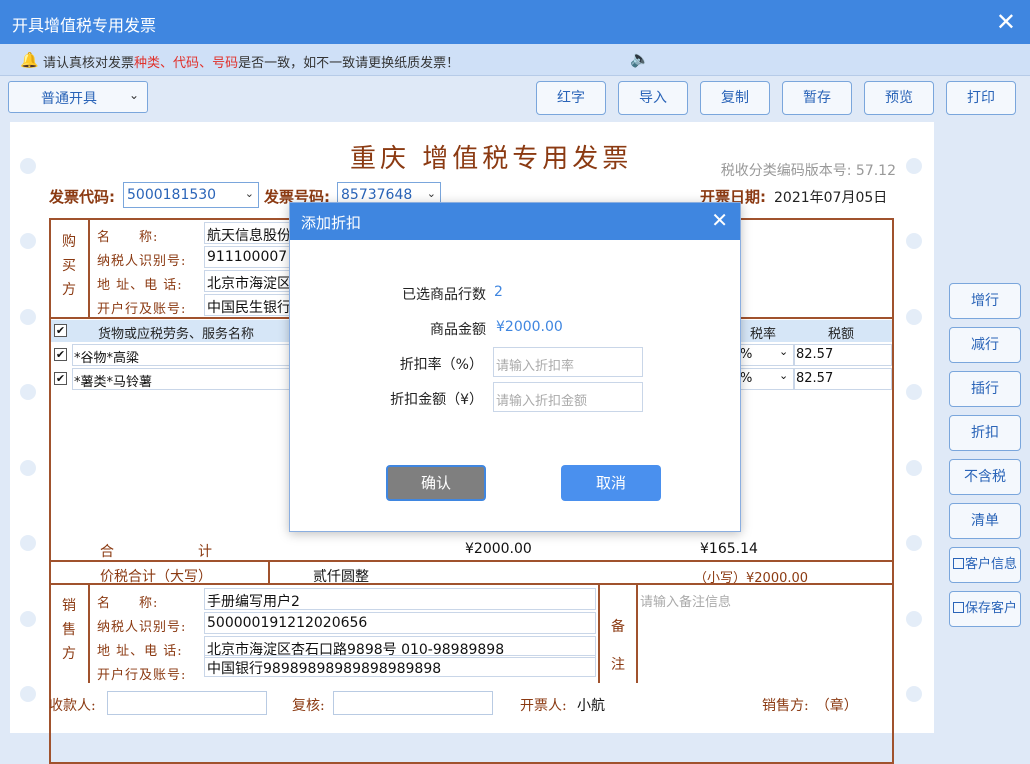 The width and height of the screenshot is (1030, 764). I want to click on tax-amount-value: 82.57, so click(815, 378).